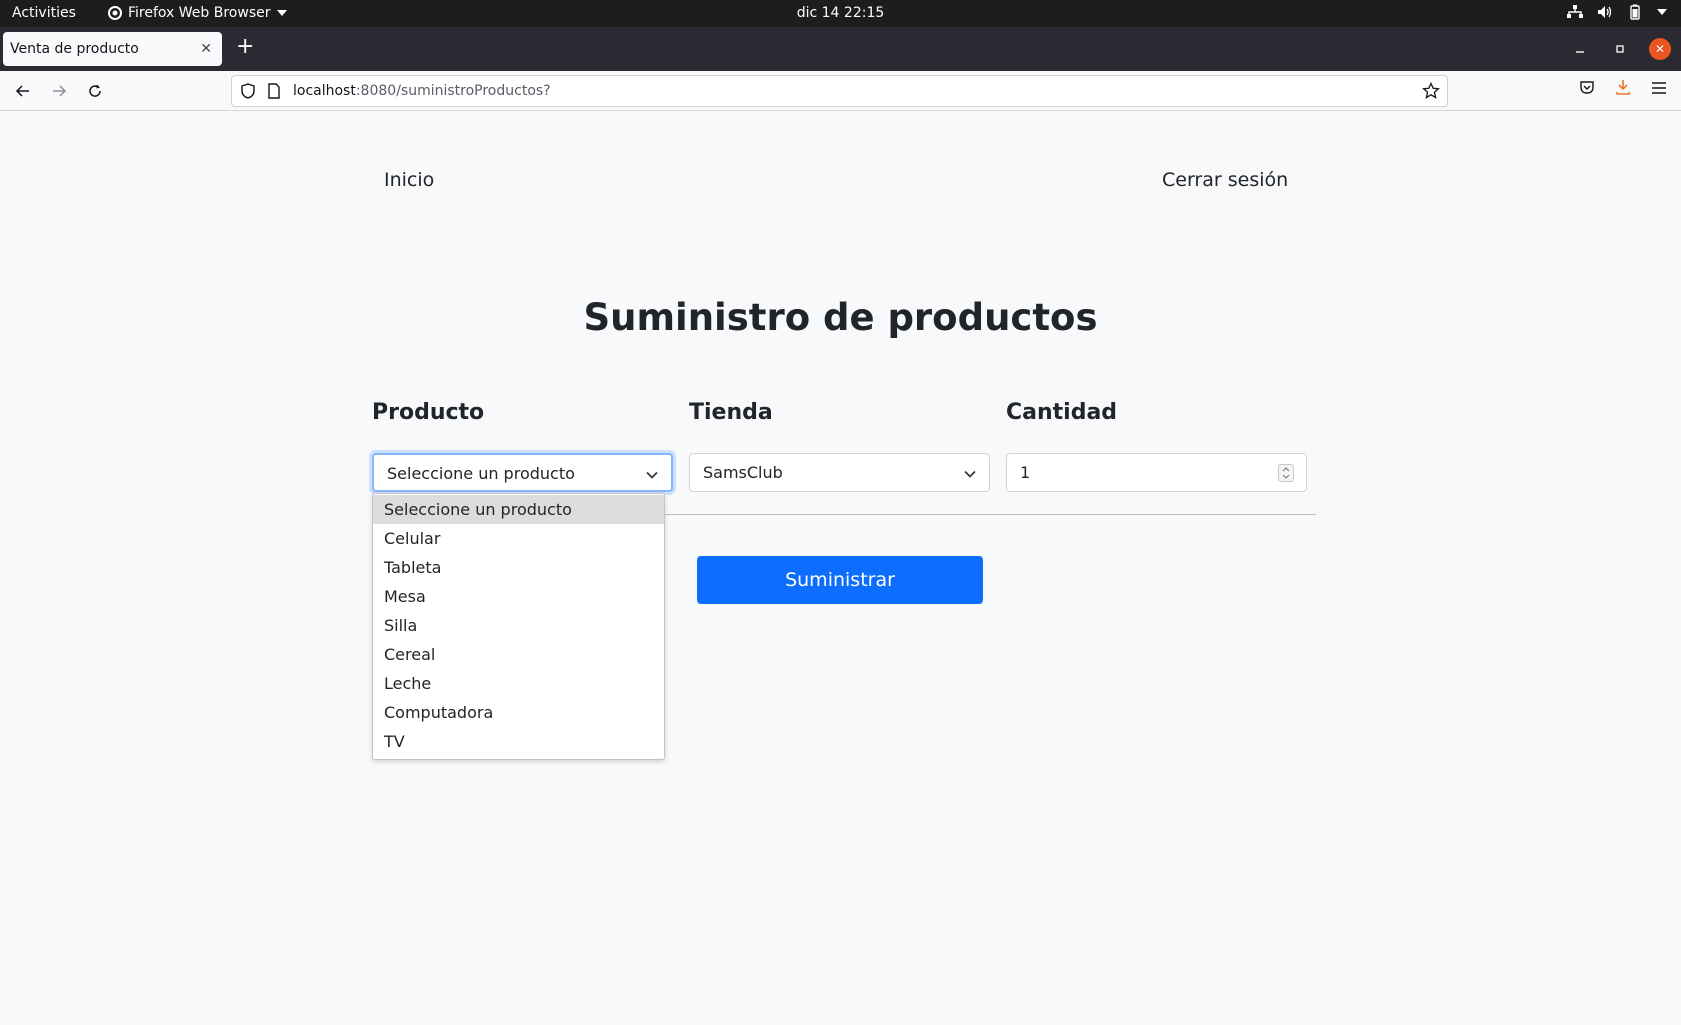 Image resolution: width=1681 pixels, height=1025 pixels. I want to click on dropdown-option: TV, so click(518, 741).